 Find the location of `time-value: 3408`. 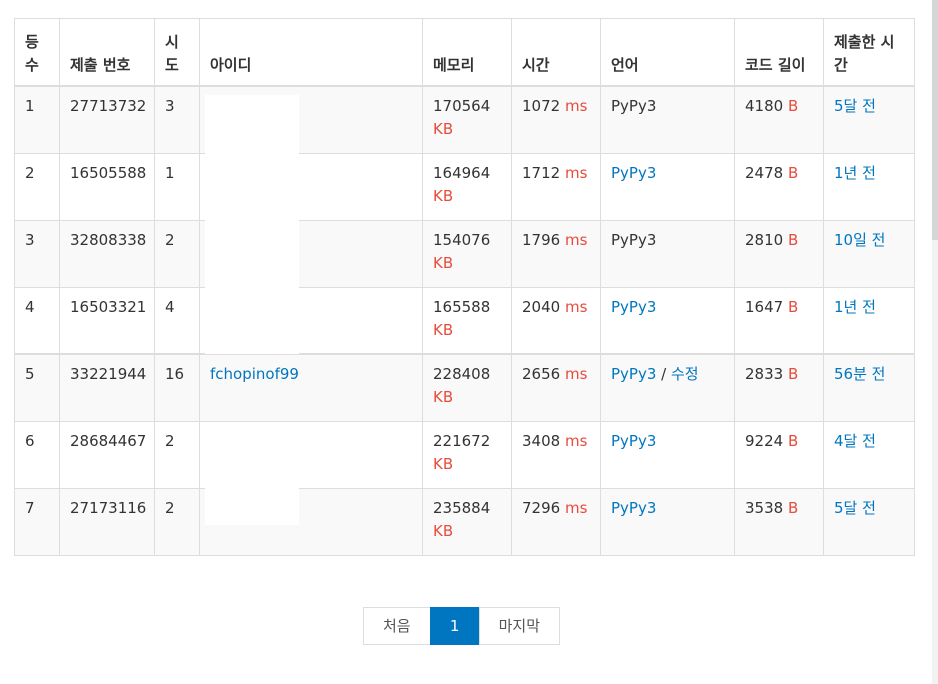

time-value: 3408 is located at coordinates (541, 440).